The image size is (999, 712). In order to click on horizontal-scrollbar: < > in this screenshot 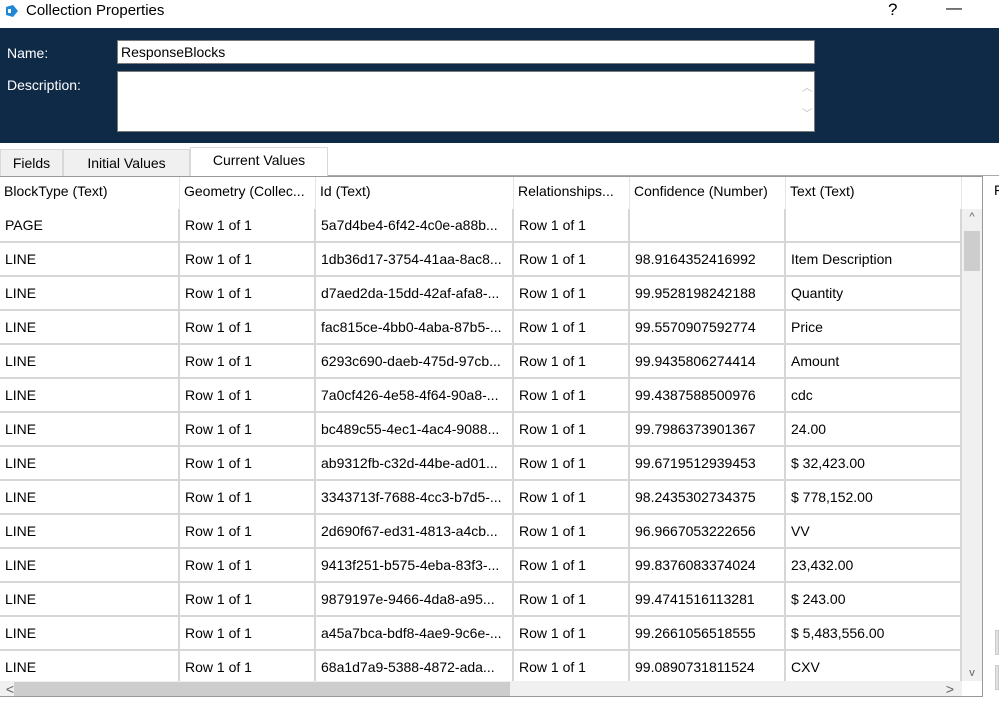, I will do `click(481, 688)`.